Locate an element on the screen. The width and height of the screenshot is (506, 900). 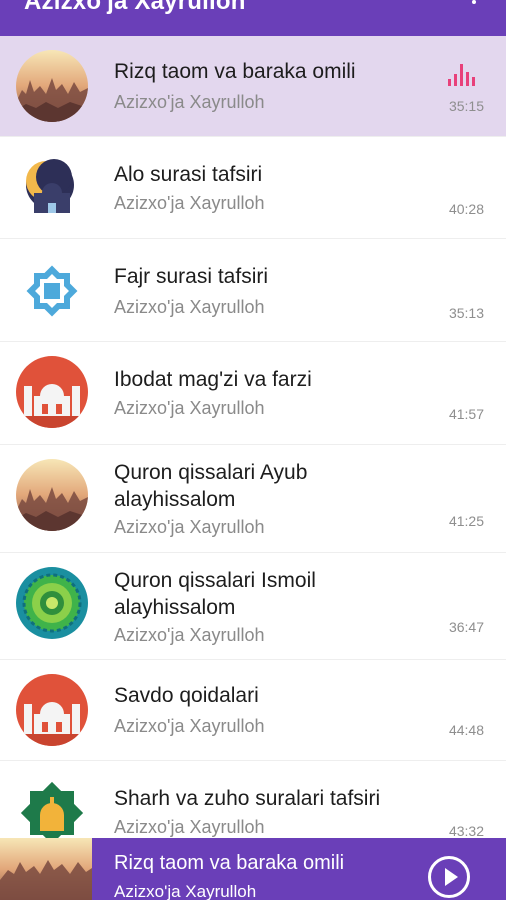
track-duration: 44:48 is located at coordinates (466, 730).